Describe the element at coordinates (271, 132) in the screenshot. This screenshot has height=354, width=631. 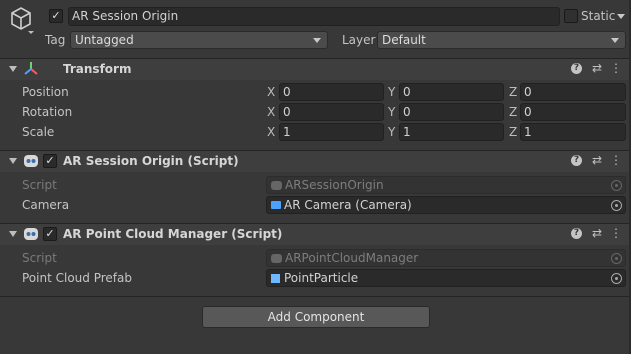
I see `scale-x-axis: X` at that location.